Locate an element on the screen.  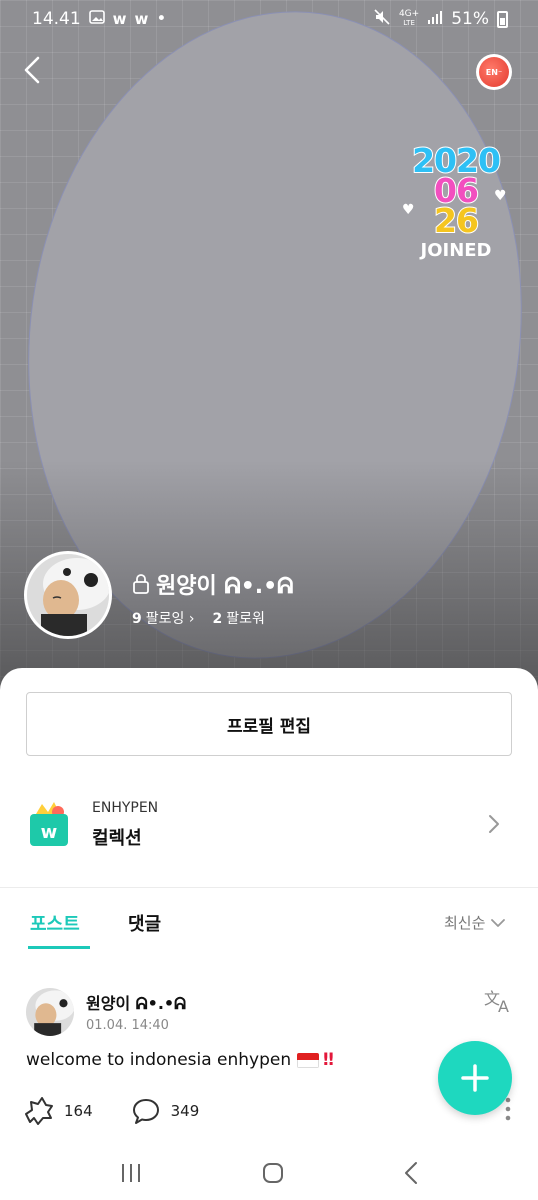
chevron-right-icon: › is located at coordinates (191, 619).